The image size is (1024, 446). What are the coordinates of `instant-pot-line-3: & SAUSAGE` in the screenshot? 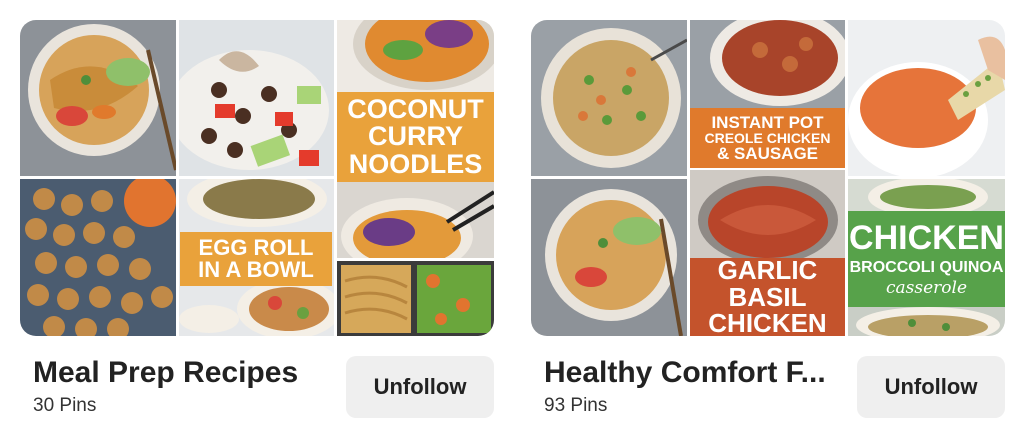 It's located at (767, 154).